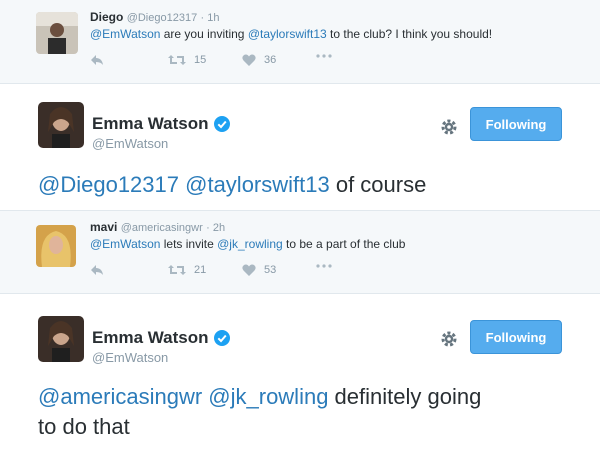  I want to click on tweet-header: Diego @Diego12317 · 1h, so click(155, 17).